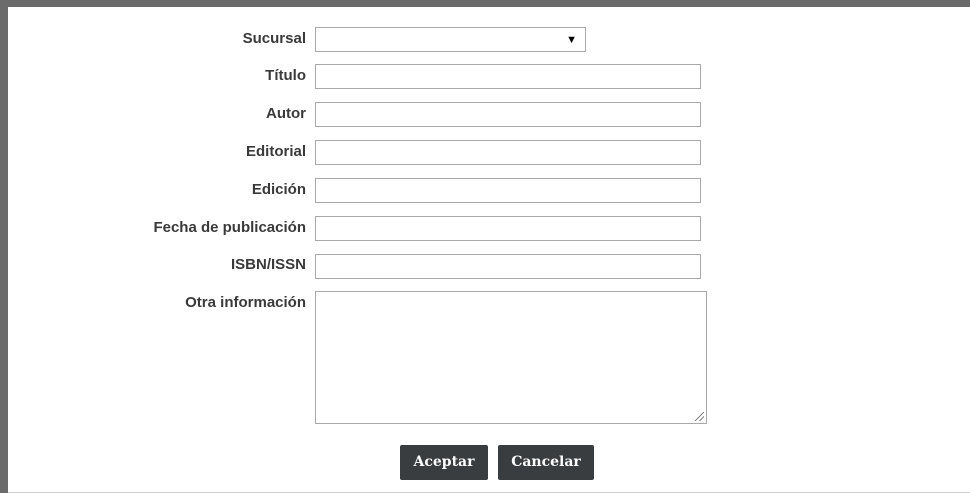  Describe the element at coordinates (268, 264) in the screenshot. I see `isbn-label: ISBN/ISSN` at that location.